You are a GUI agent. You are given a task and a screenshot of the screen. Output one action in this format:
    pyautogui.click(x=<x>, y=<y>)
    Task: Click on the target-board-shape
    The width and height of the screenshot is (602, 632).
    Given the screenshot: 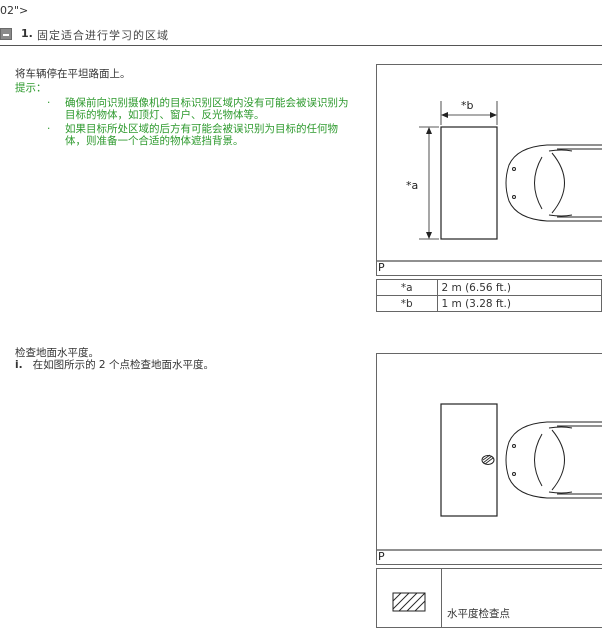 What is the action you would take?
    pyautogui.click(x=469, y=183)
    